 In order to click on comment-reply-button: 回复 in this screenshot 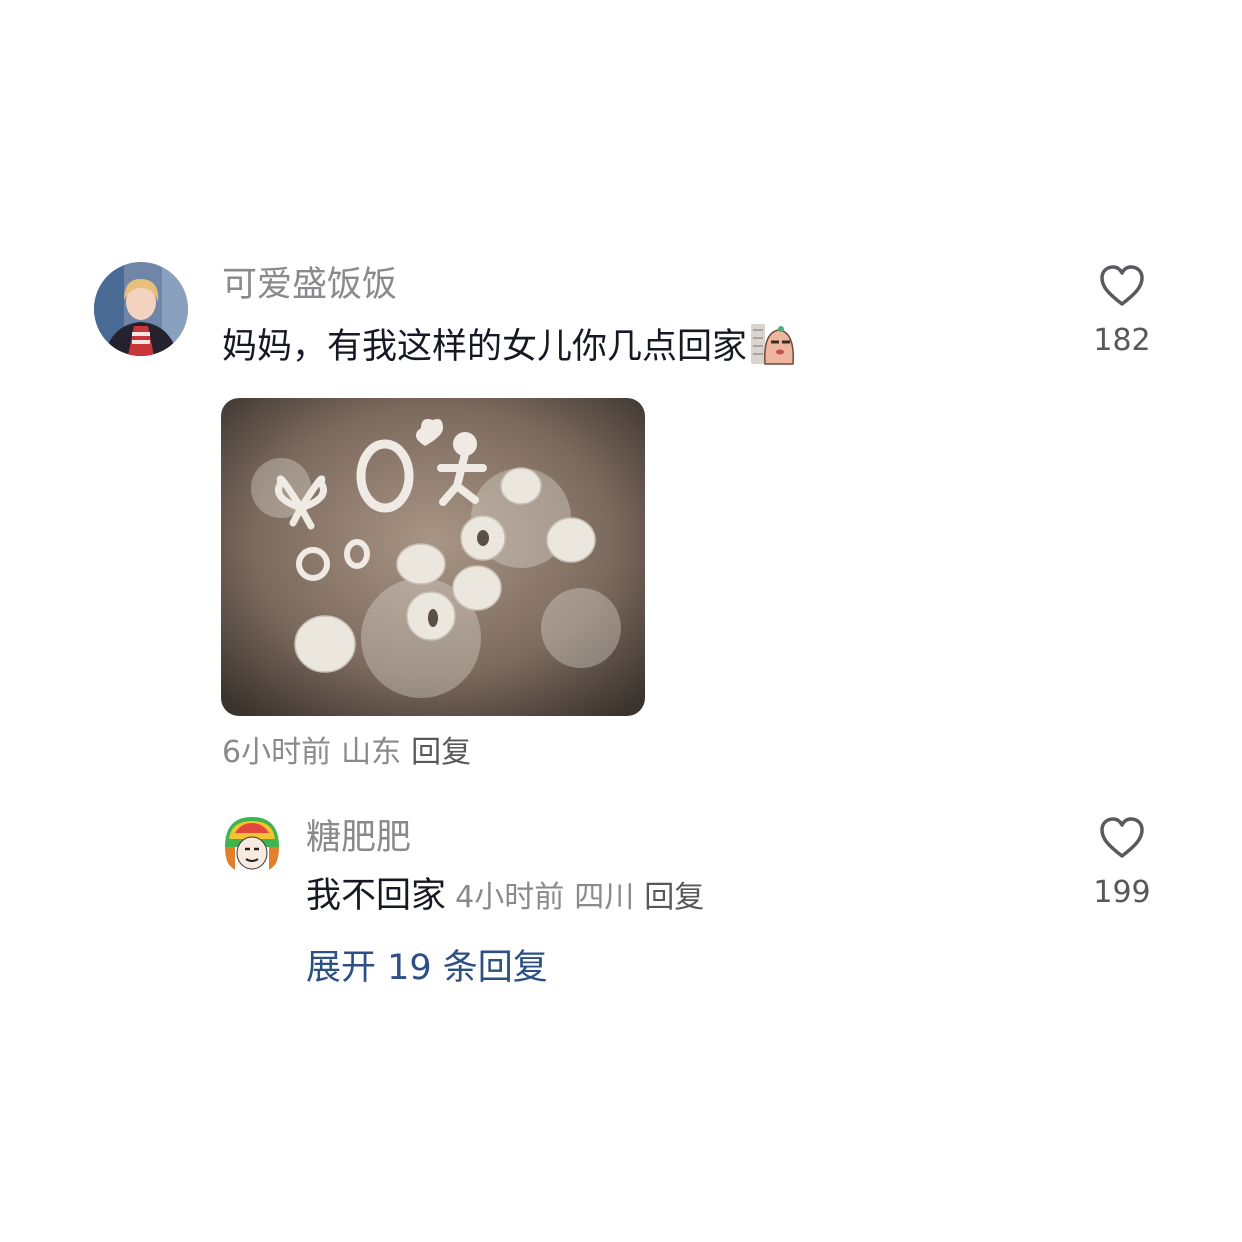, I will do `click(441, 752)`.